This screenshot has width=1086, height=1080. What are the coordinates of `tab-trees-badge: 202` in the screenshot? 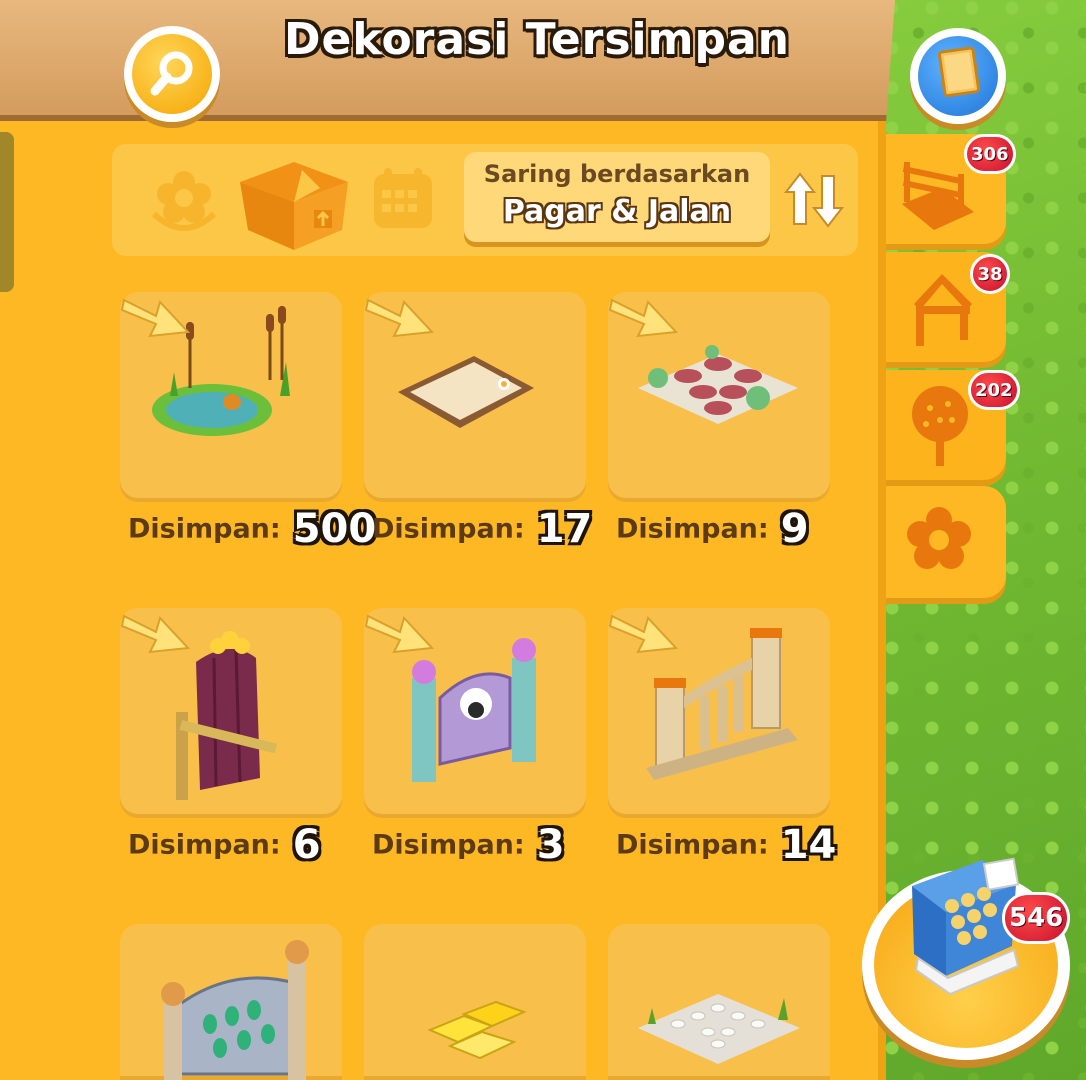 It's located at (994, 390).